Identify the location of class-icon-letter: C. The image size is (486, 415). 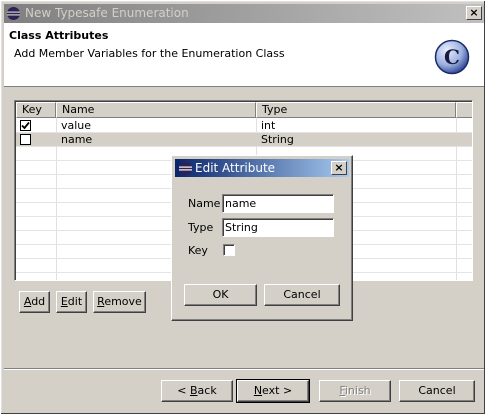
(452, 57).